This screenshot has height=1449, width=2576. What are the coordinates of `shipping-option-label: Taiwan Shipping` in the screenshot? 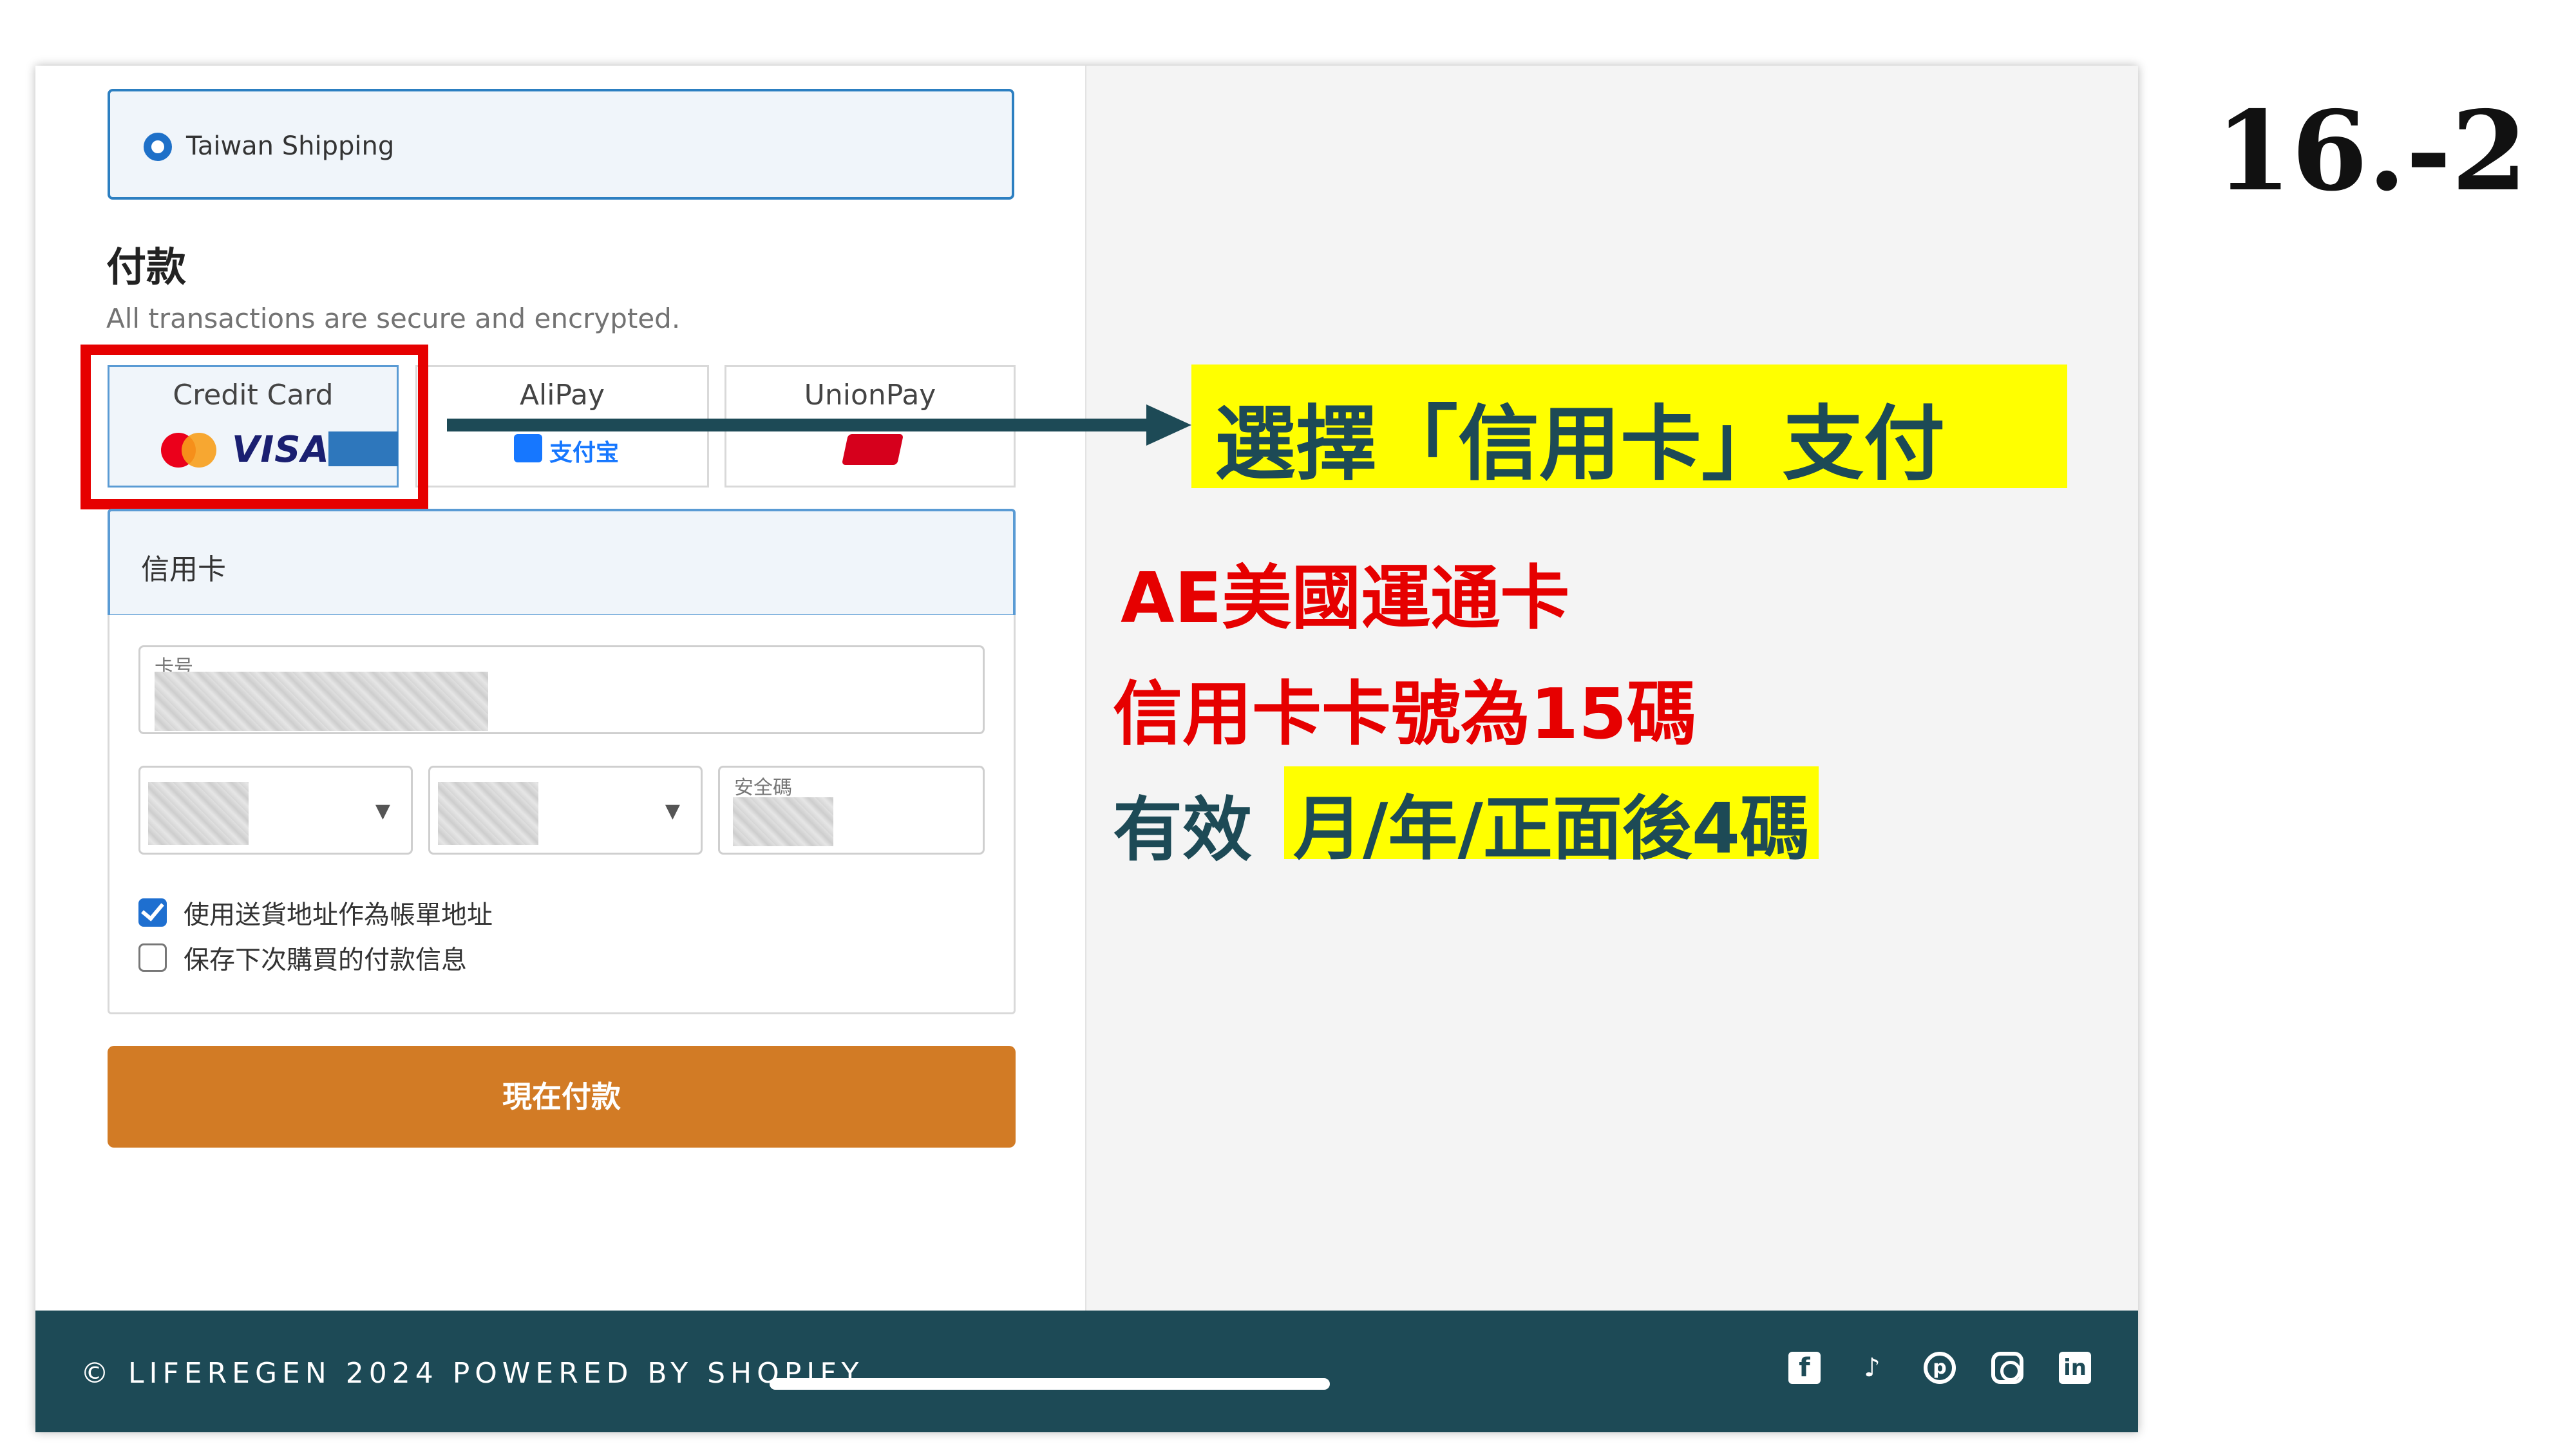 It's located at (290, 146).